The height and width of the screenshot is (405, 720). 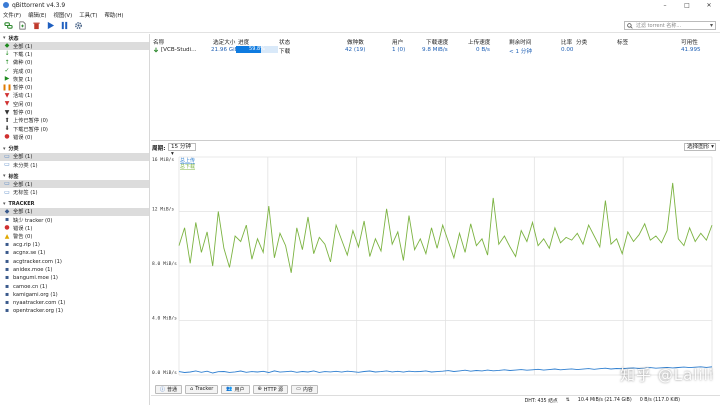 I want to click on sidebar-item: ▼ 活动 (1), so click(x=74, y=96).